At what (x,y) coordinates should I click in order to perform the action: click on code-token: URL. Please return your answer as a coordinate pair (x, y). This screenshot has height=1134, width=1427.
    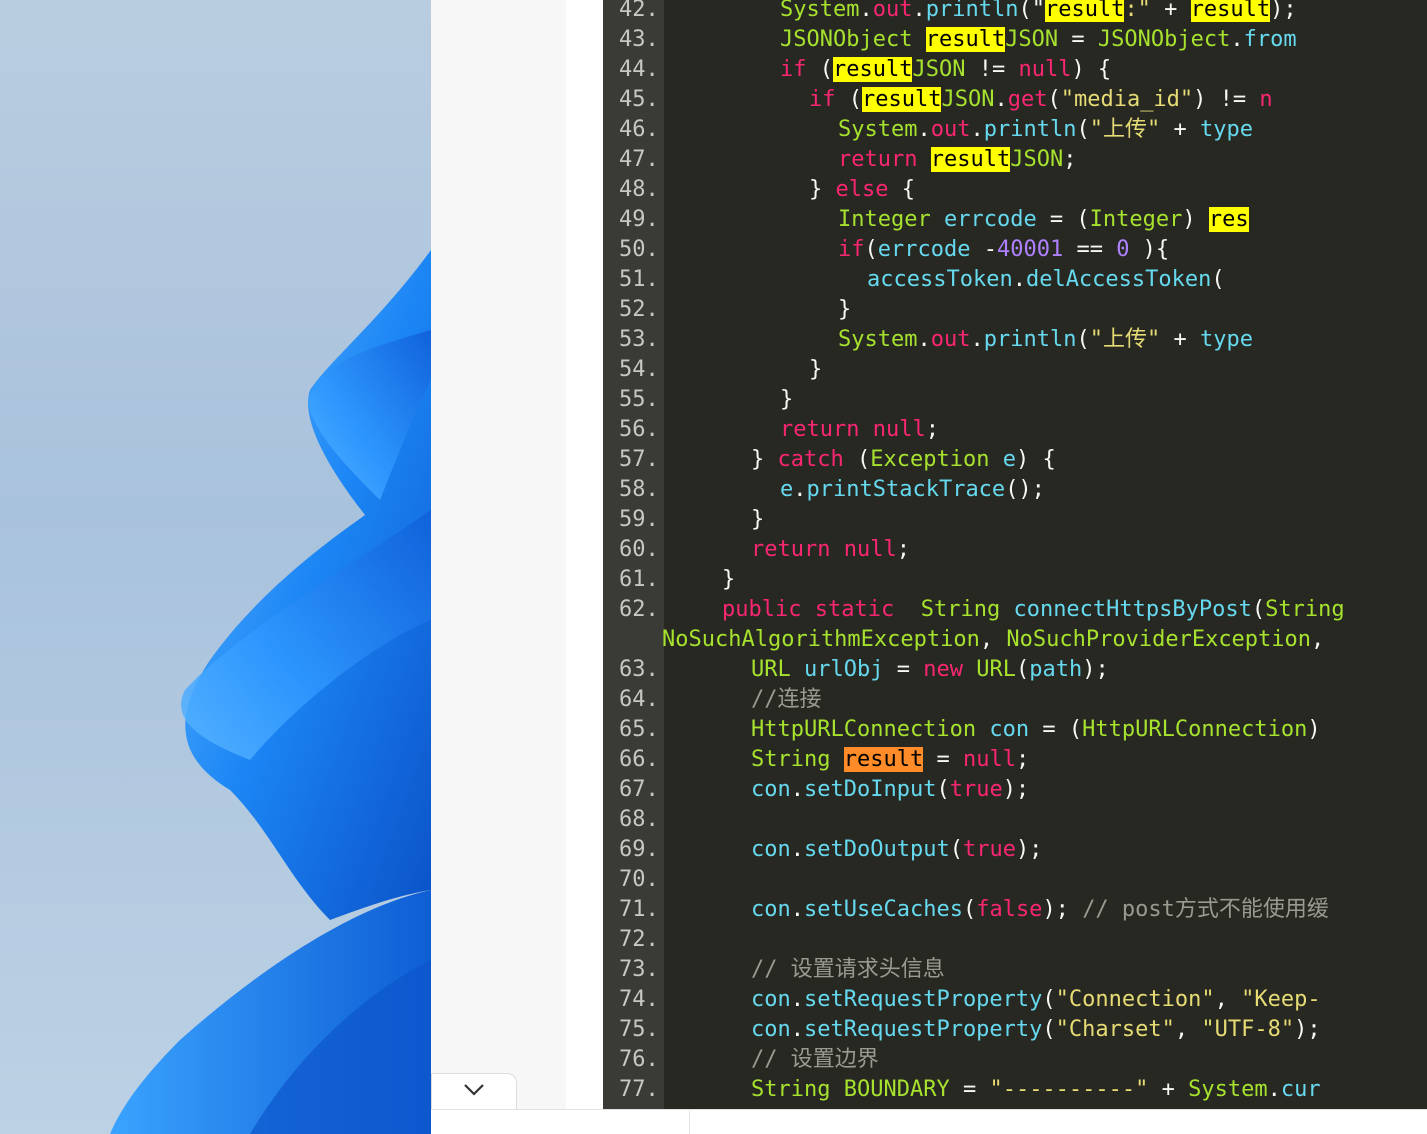
    Looking at the image, I should click on (771, 669).